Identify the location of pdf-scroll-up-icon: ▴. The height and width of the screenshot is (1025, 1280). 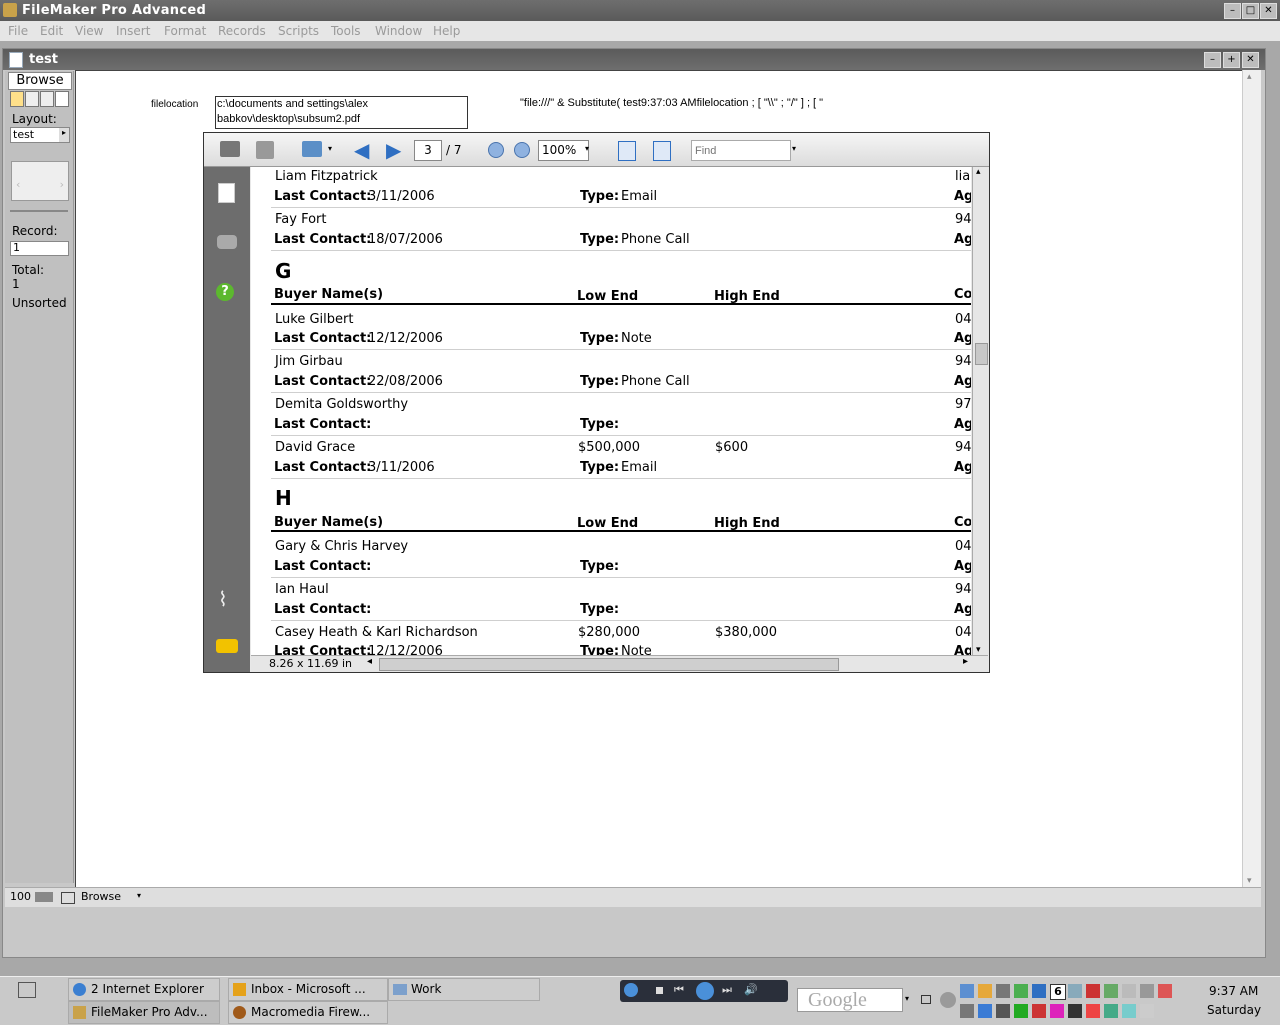
(978, 172).